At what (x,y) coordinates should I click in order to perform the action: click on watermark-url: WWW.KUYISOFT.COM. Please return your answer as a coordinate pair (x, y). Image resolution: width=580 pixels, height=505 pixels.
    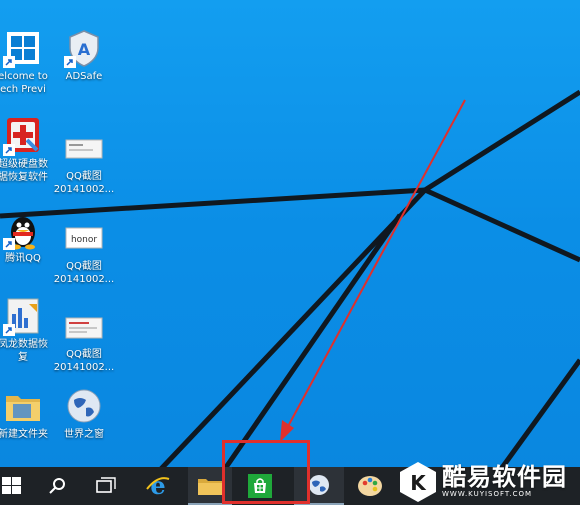
    Looking at the image, I should click on (487, 494).